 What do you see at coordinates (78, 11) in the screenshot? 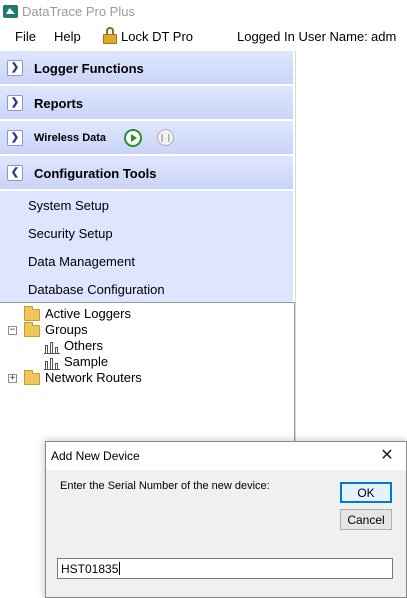
I see `window-title: DataTrace Pro Plus` at bounding box center [78, 11].